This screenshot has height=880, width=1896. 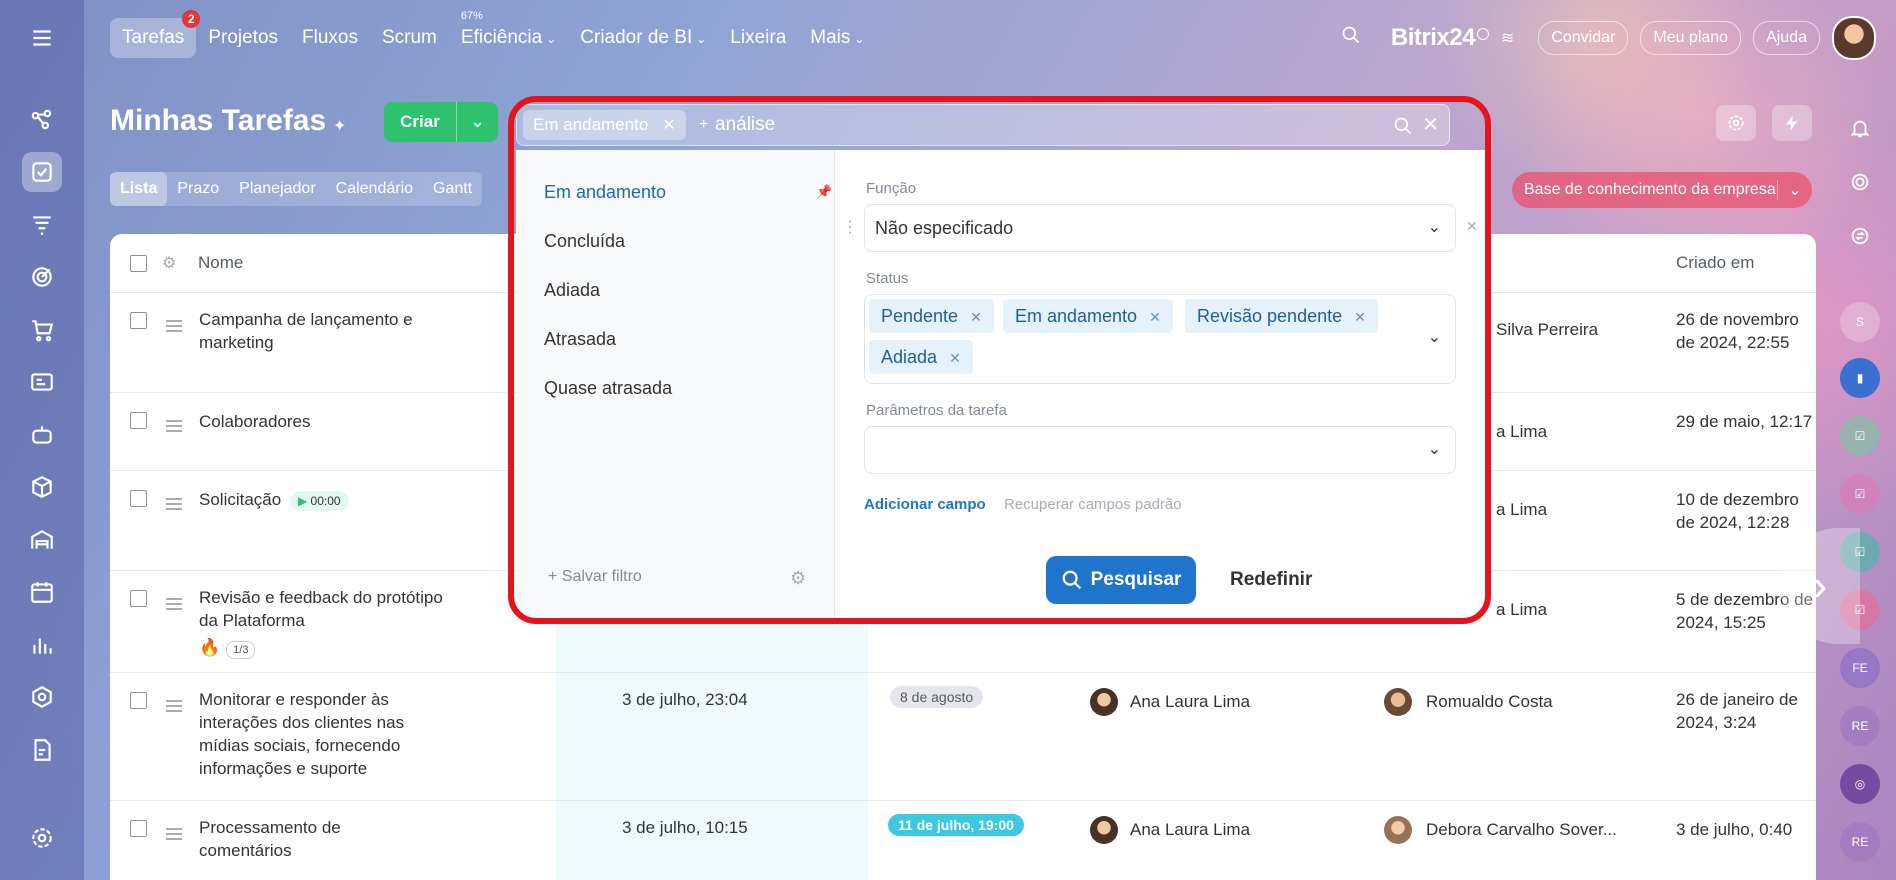 I want to click on gear-icon: ⚙, so click(x=169, y=263).